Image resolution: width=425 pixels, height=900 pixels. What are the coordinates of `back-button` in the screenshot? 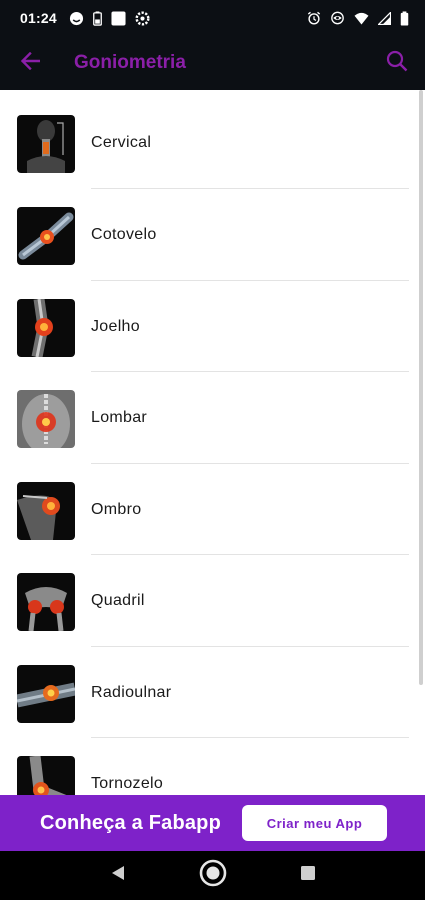 It's located at (30, 63).